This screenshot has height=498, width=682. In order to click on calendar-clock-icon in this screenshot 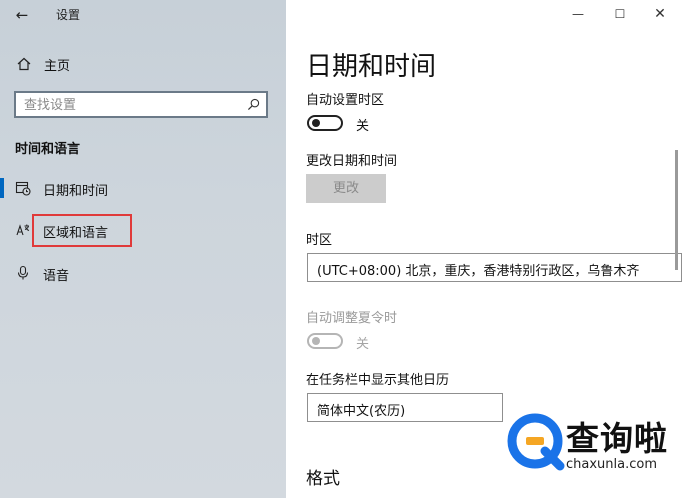, I will do `click(23, 188)`.